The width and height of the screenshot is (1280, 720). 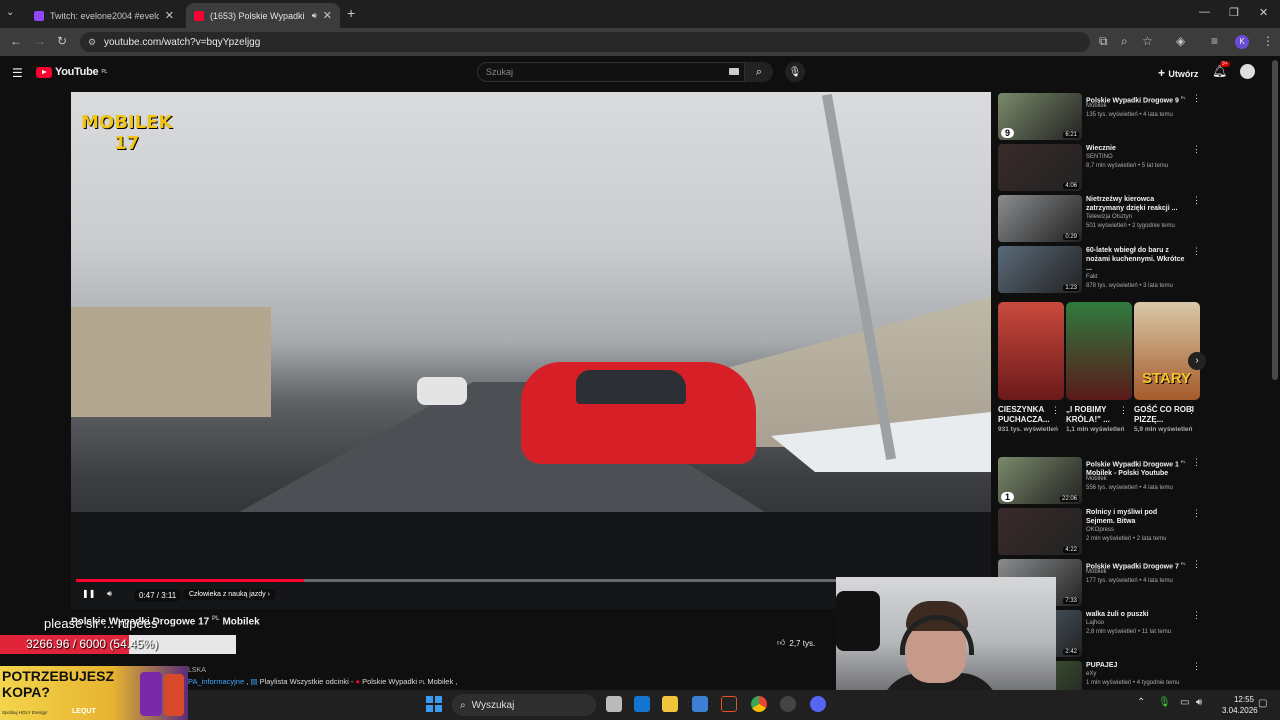 I want to click on playlist-title-link: Polskie Wypadki, so click(x=389, y=681).